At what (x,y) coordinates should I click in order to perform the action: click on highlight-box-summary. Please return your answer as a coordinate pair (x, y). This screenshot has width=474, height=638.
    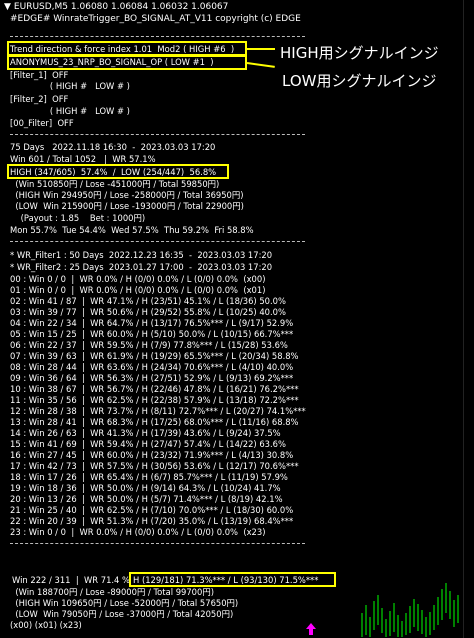
    Looking at the image, I should click on (118, 171).